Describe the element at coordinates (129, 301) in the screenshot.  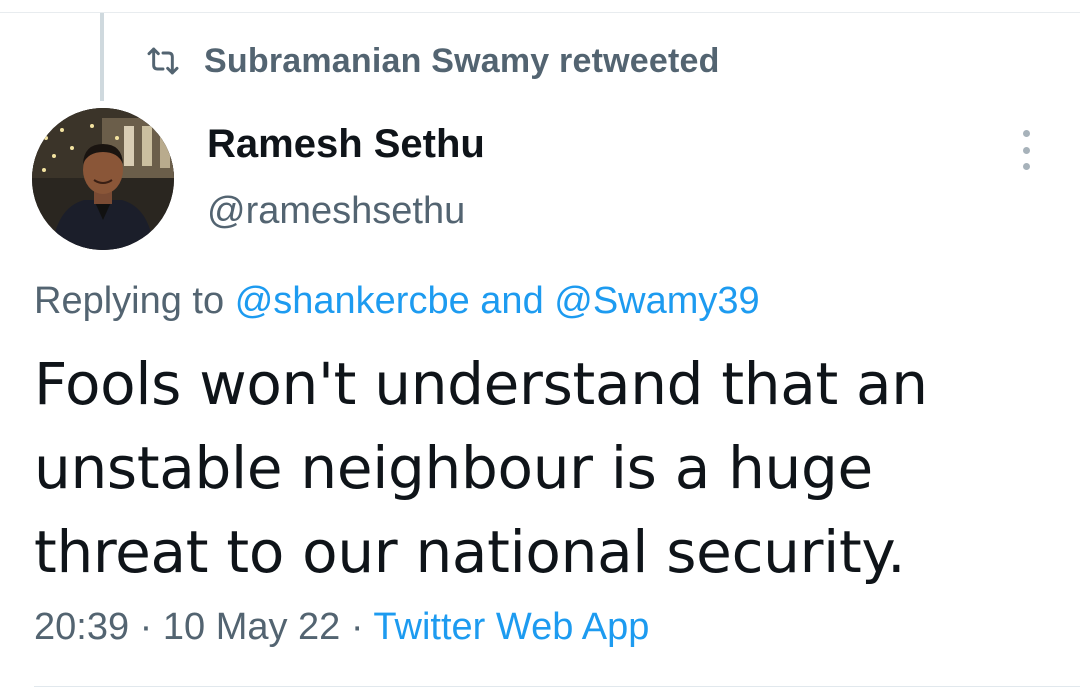
I see `replying-prefix: Replying to` at that location.